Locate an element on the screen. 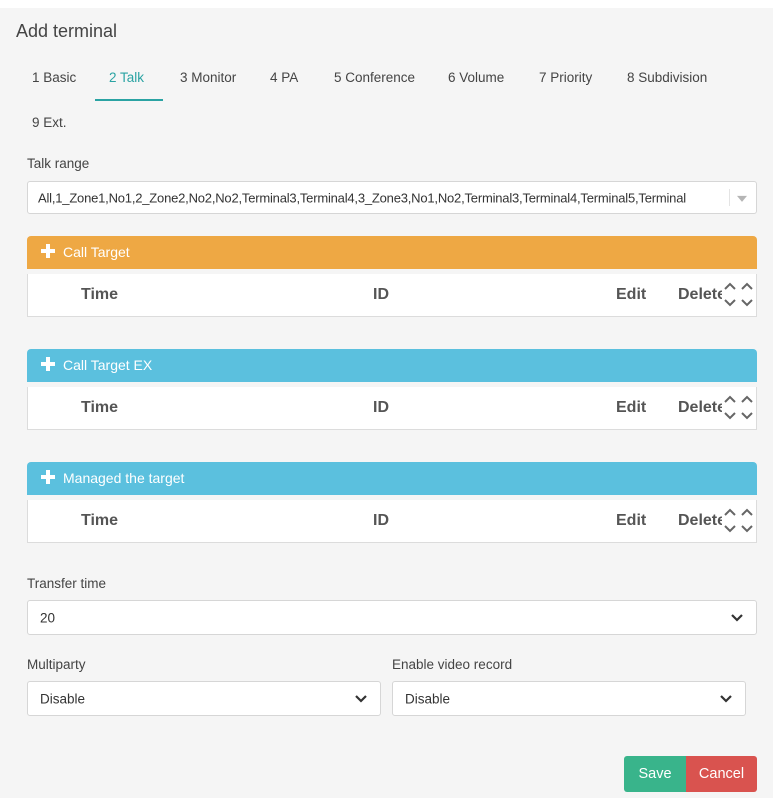 The image size is (773, 798). active-tab-indicator is located at coordinates (129, 100).